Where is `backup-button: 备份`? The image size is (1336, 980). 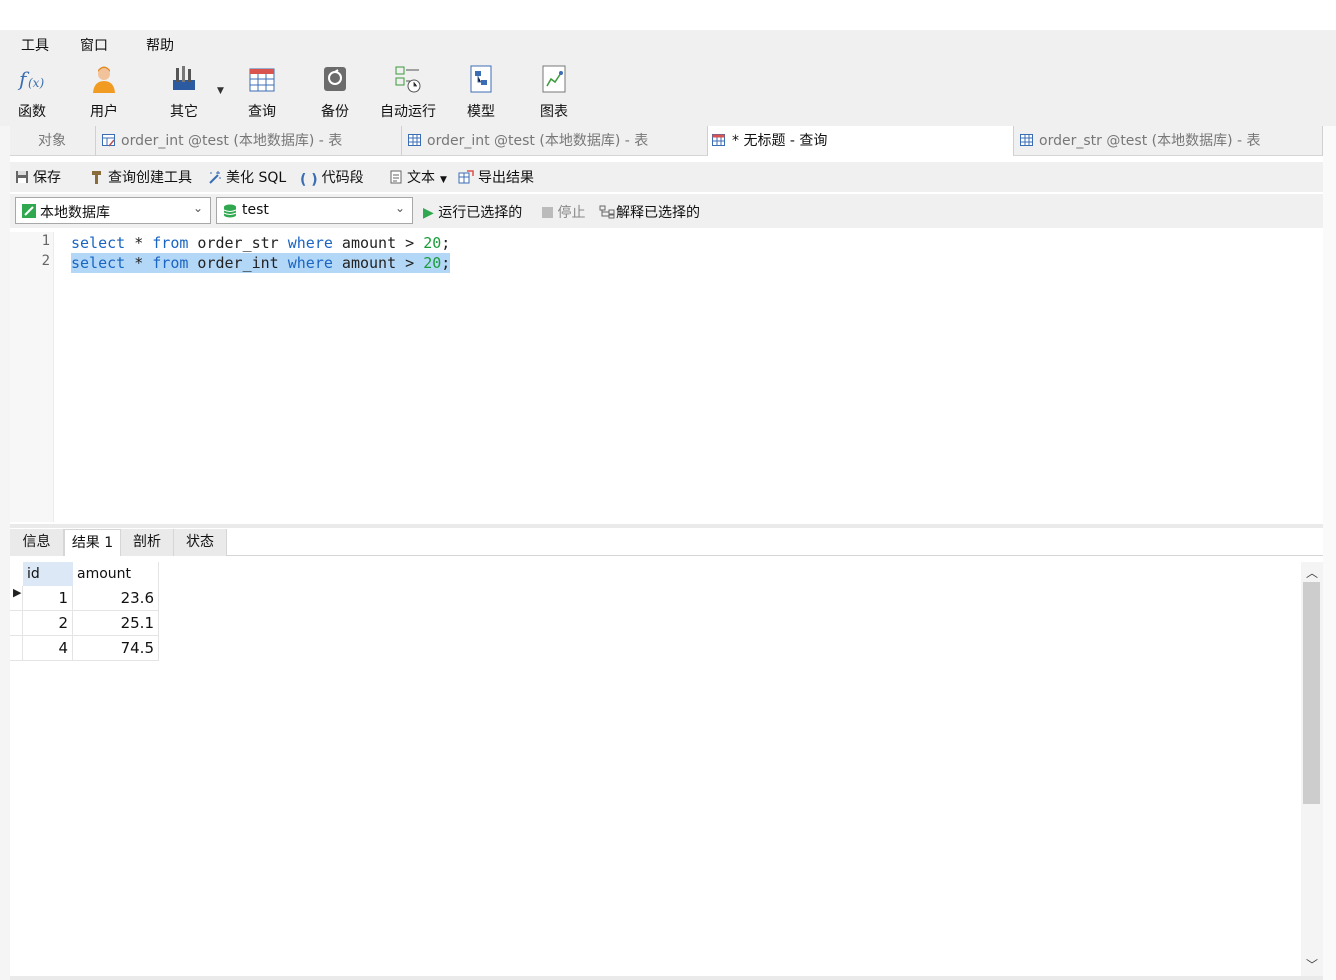 backup-button: 备份 is located at coordinates (335, 91).